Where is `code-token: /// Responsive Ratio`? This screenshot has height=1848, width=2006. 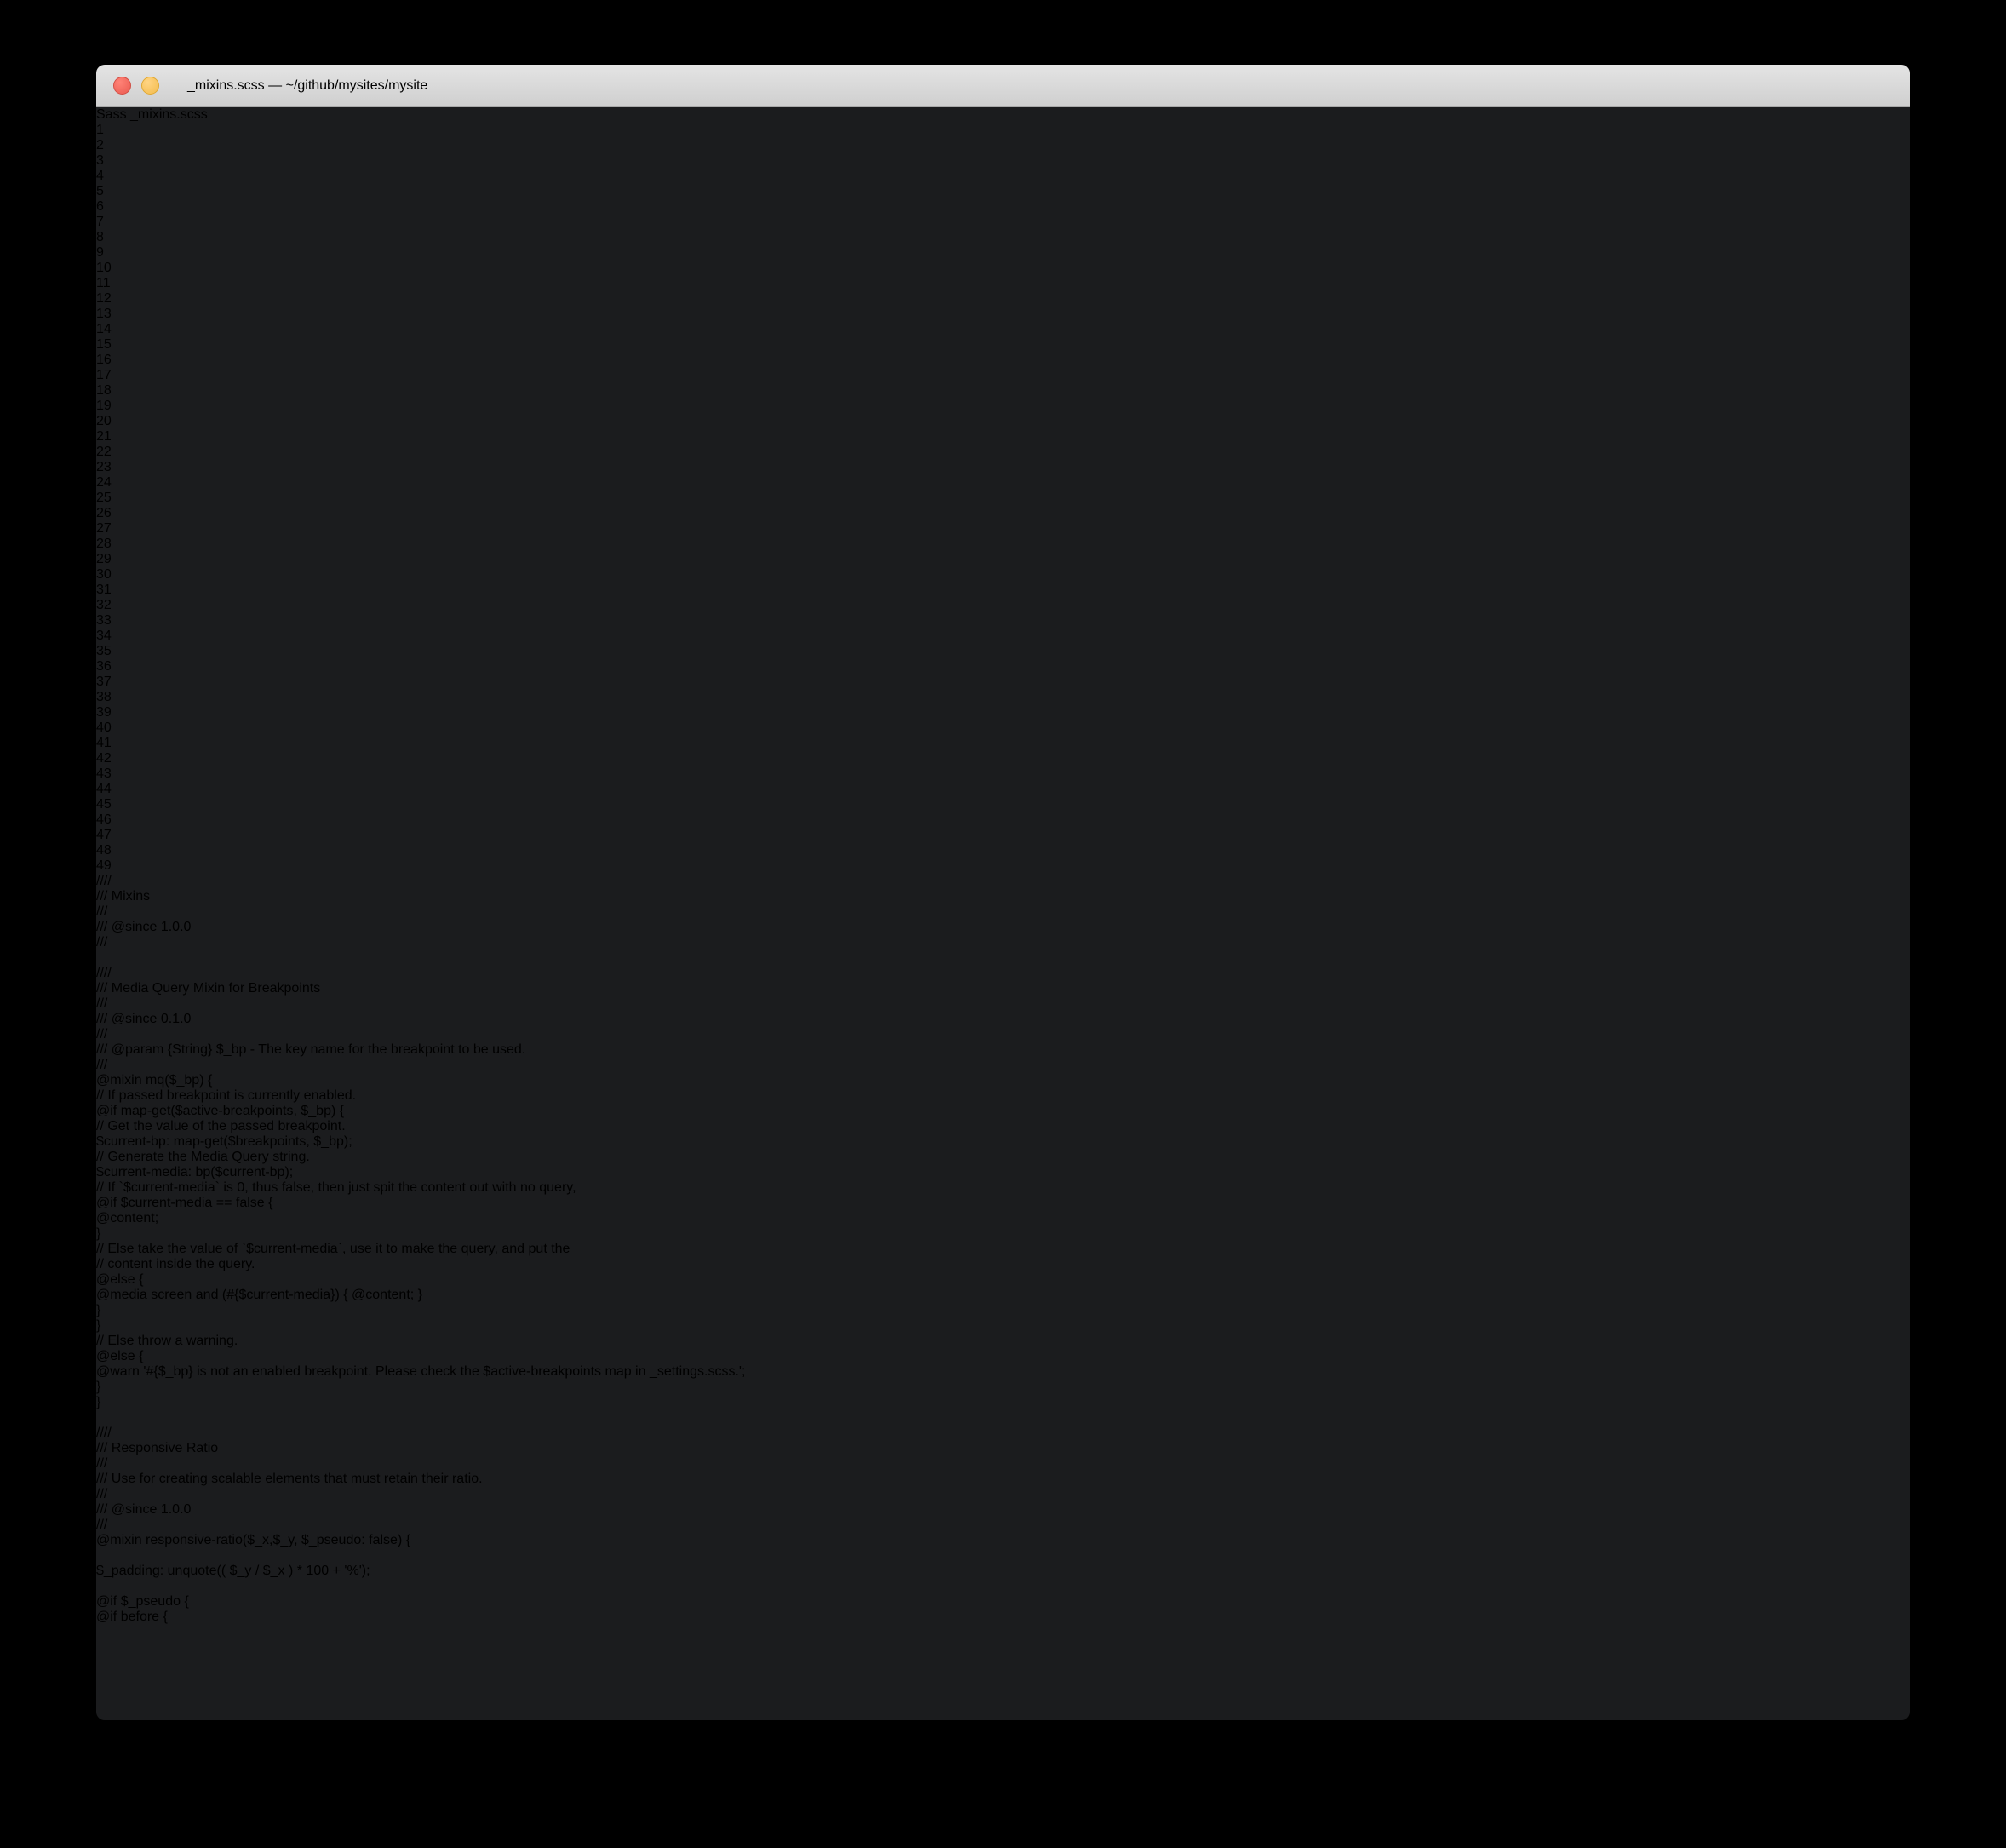 code-token: /// Responsive Ratio is located at coordinates (157, 1448).